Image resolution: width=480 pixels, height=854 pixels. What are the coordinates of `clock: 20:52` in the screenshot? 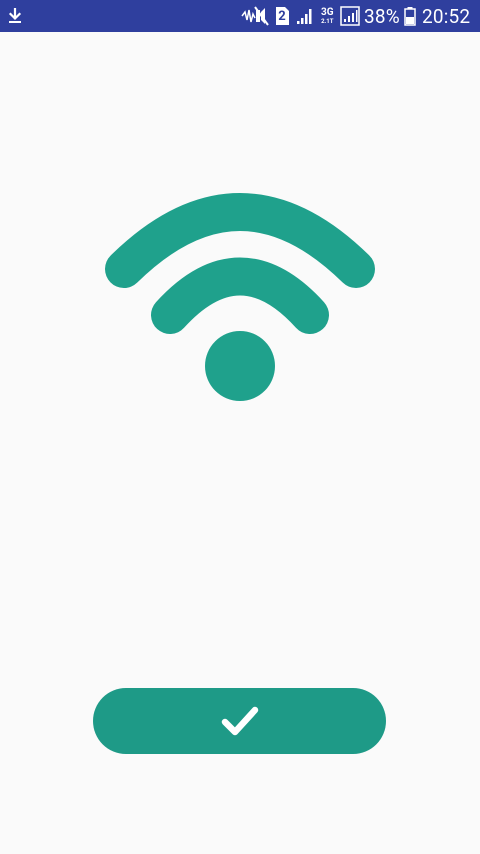 It's located at (446, 16).